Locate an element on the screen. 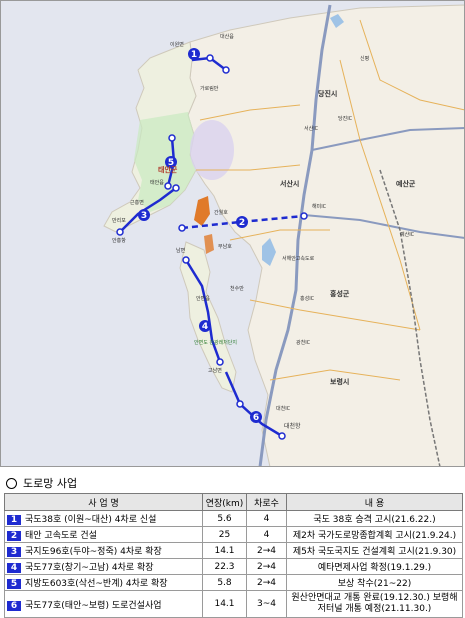 The image size is (465, 618). svg-text: 고남면 is located at coordinates (215, 370).